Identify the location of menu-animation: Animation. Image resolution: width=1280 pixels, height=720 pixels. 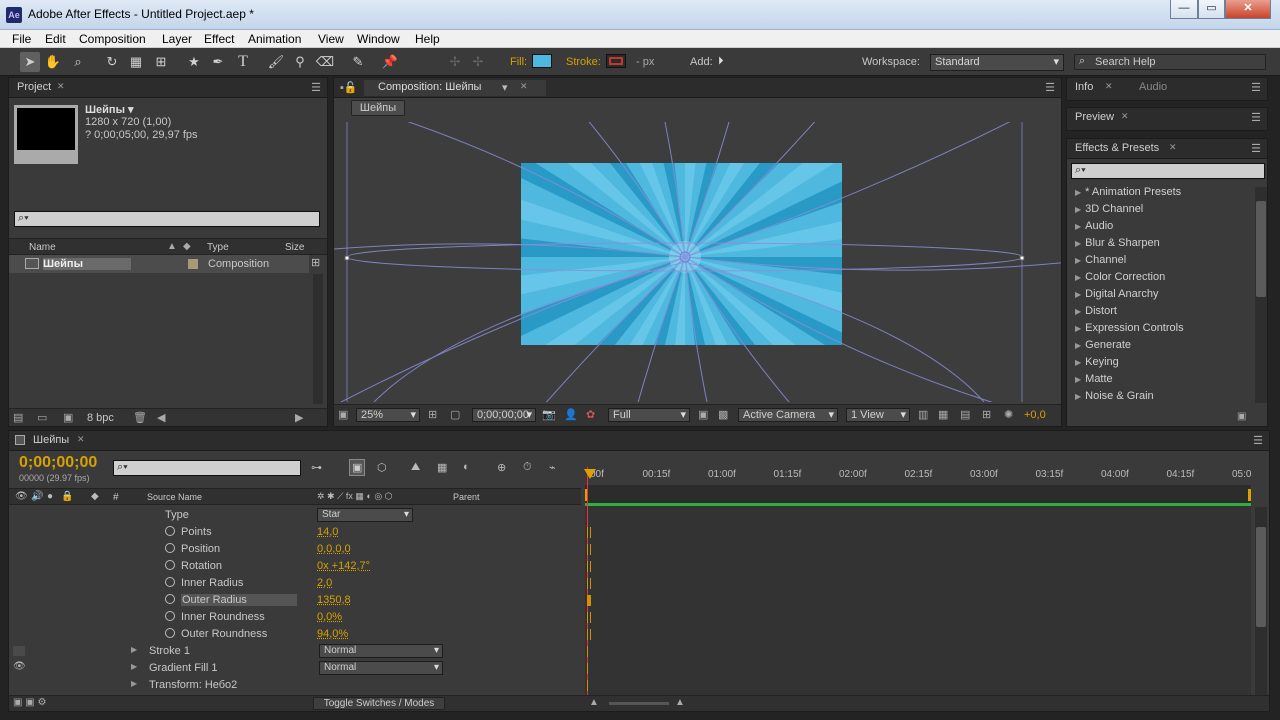
(274, 39).